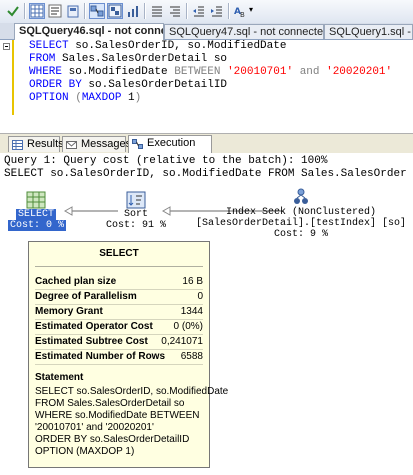 Image resolution: width=413 pixels, height=475 pixels. Describe the element at coordinates (119, 266) in the screenshot. I see `tooltip-divider` at that location.